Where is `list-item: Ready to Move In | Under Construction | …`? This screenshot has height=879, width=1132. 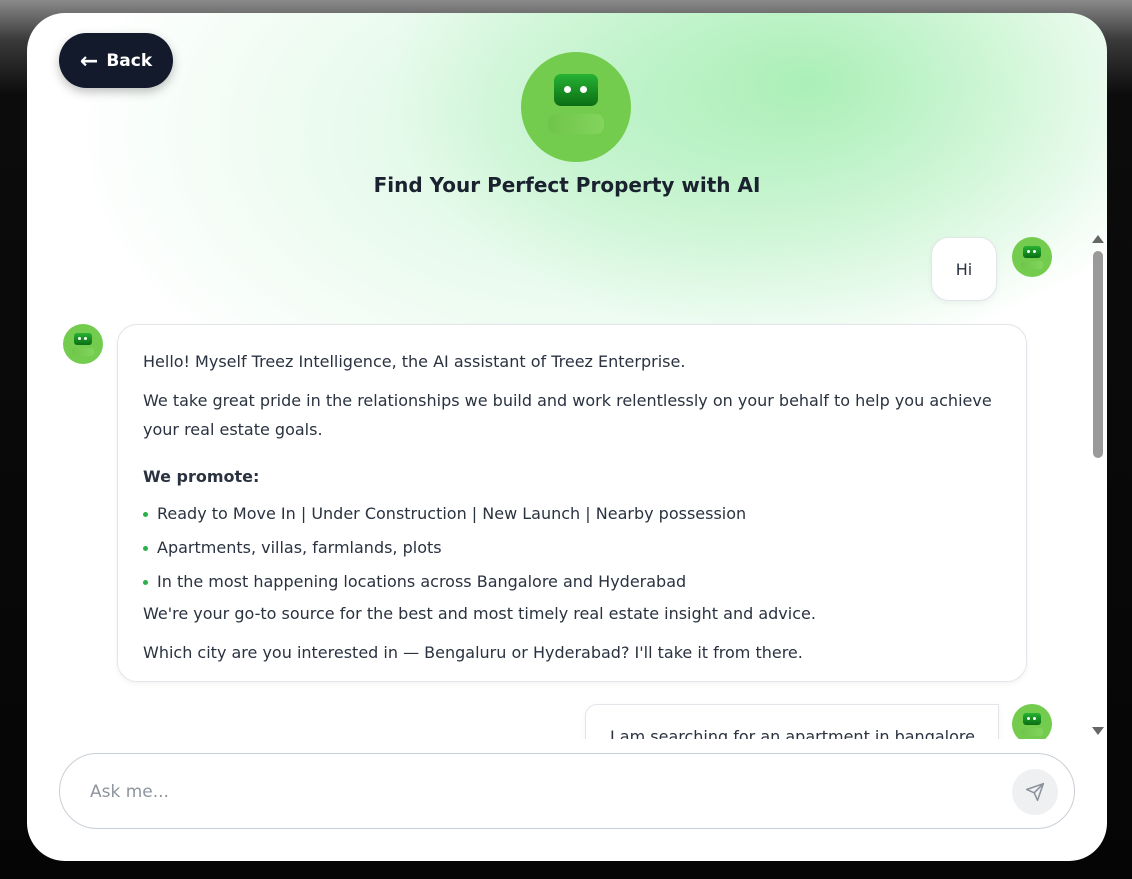
list-item: Ready to Move In | Under Construction | … is located at coordinates (572, 514).